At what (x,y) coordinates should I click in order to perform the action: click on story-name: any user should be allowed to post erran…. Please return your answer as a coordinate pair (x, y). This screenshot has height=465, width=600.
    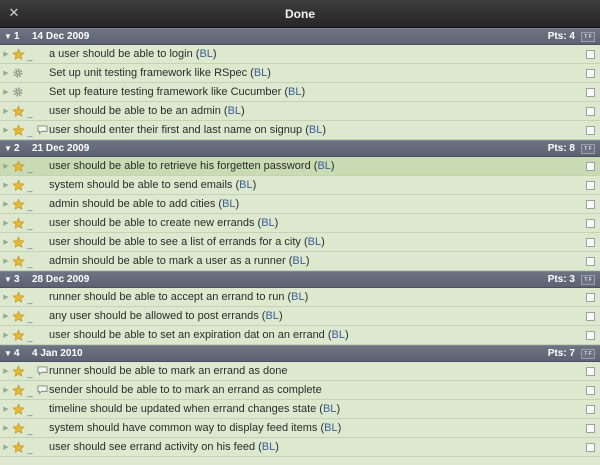
    Looking at the image, I should click on (317, 316).